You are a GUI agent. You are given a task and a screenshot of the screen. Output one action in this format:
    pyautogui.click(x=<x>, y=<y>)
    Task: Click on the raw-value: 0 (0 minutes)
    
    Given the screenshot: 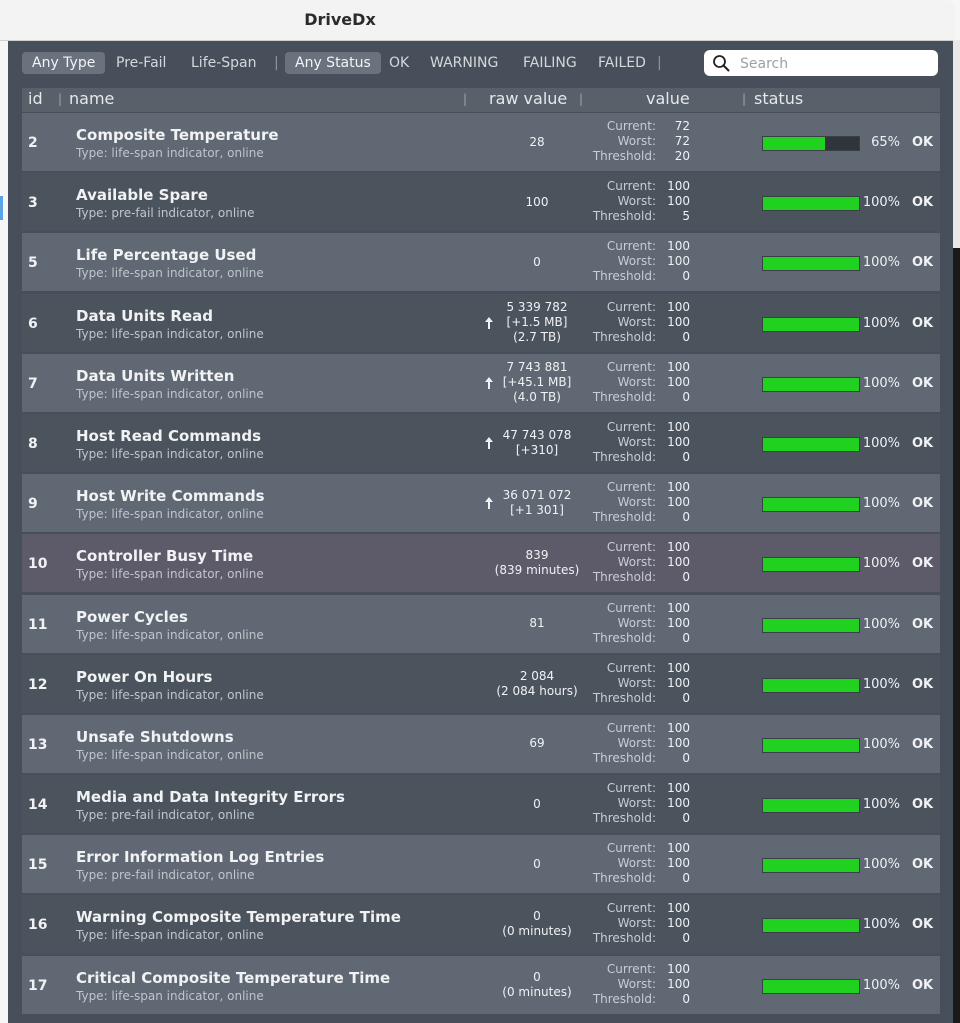 What is the action you would take?
    pyautogui.click(x=537, y=924)
    